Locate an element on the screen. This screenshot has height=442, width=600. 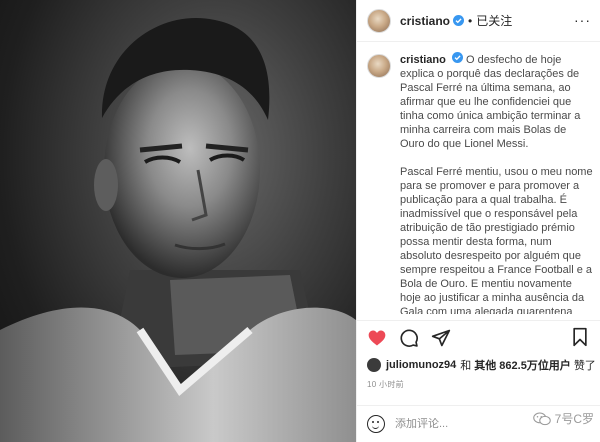
likes-suffix: 位用户 is located at coordinates (554, 365).